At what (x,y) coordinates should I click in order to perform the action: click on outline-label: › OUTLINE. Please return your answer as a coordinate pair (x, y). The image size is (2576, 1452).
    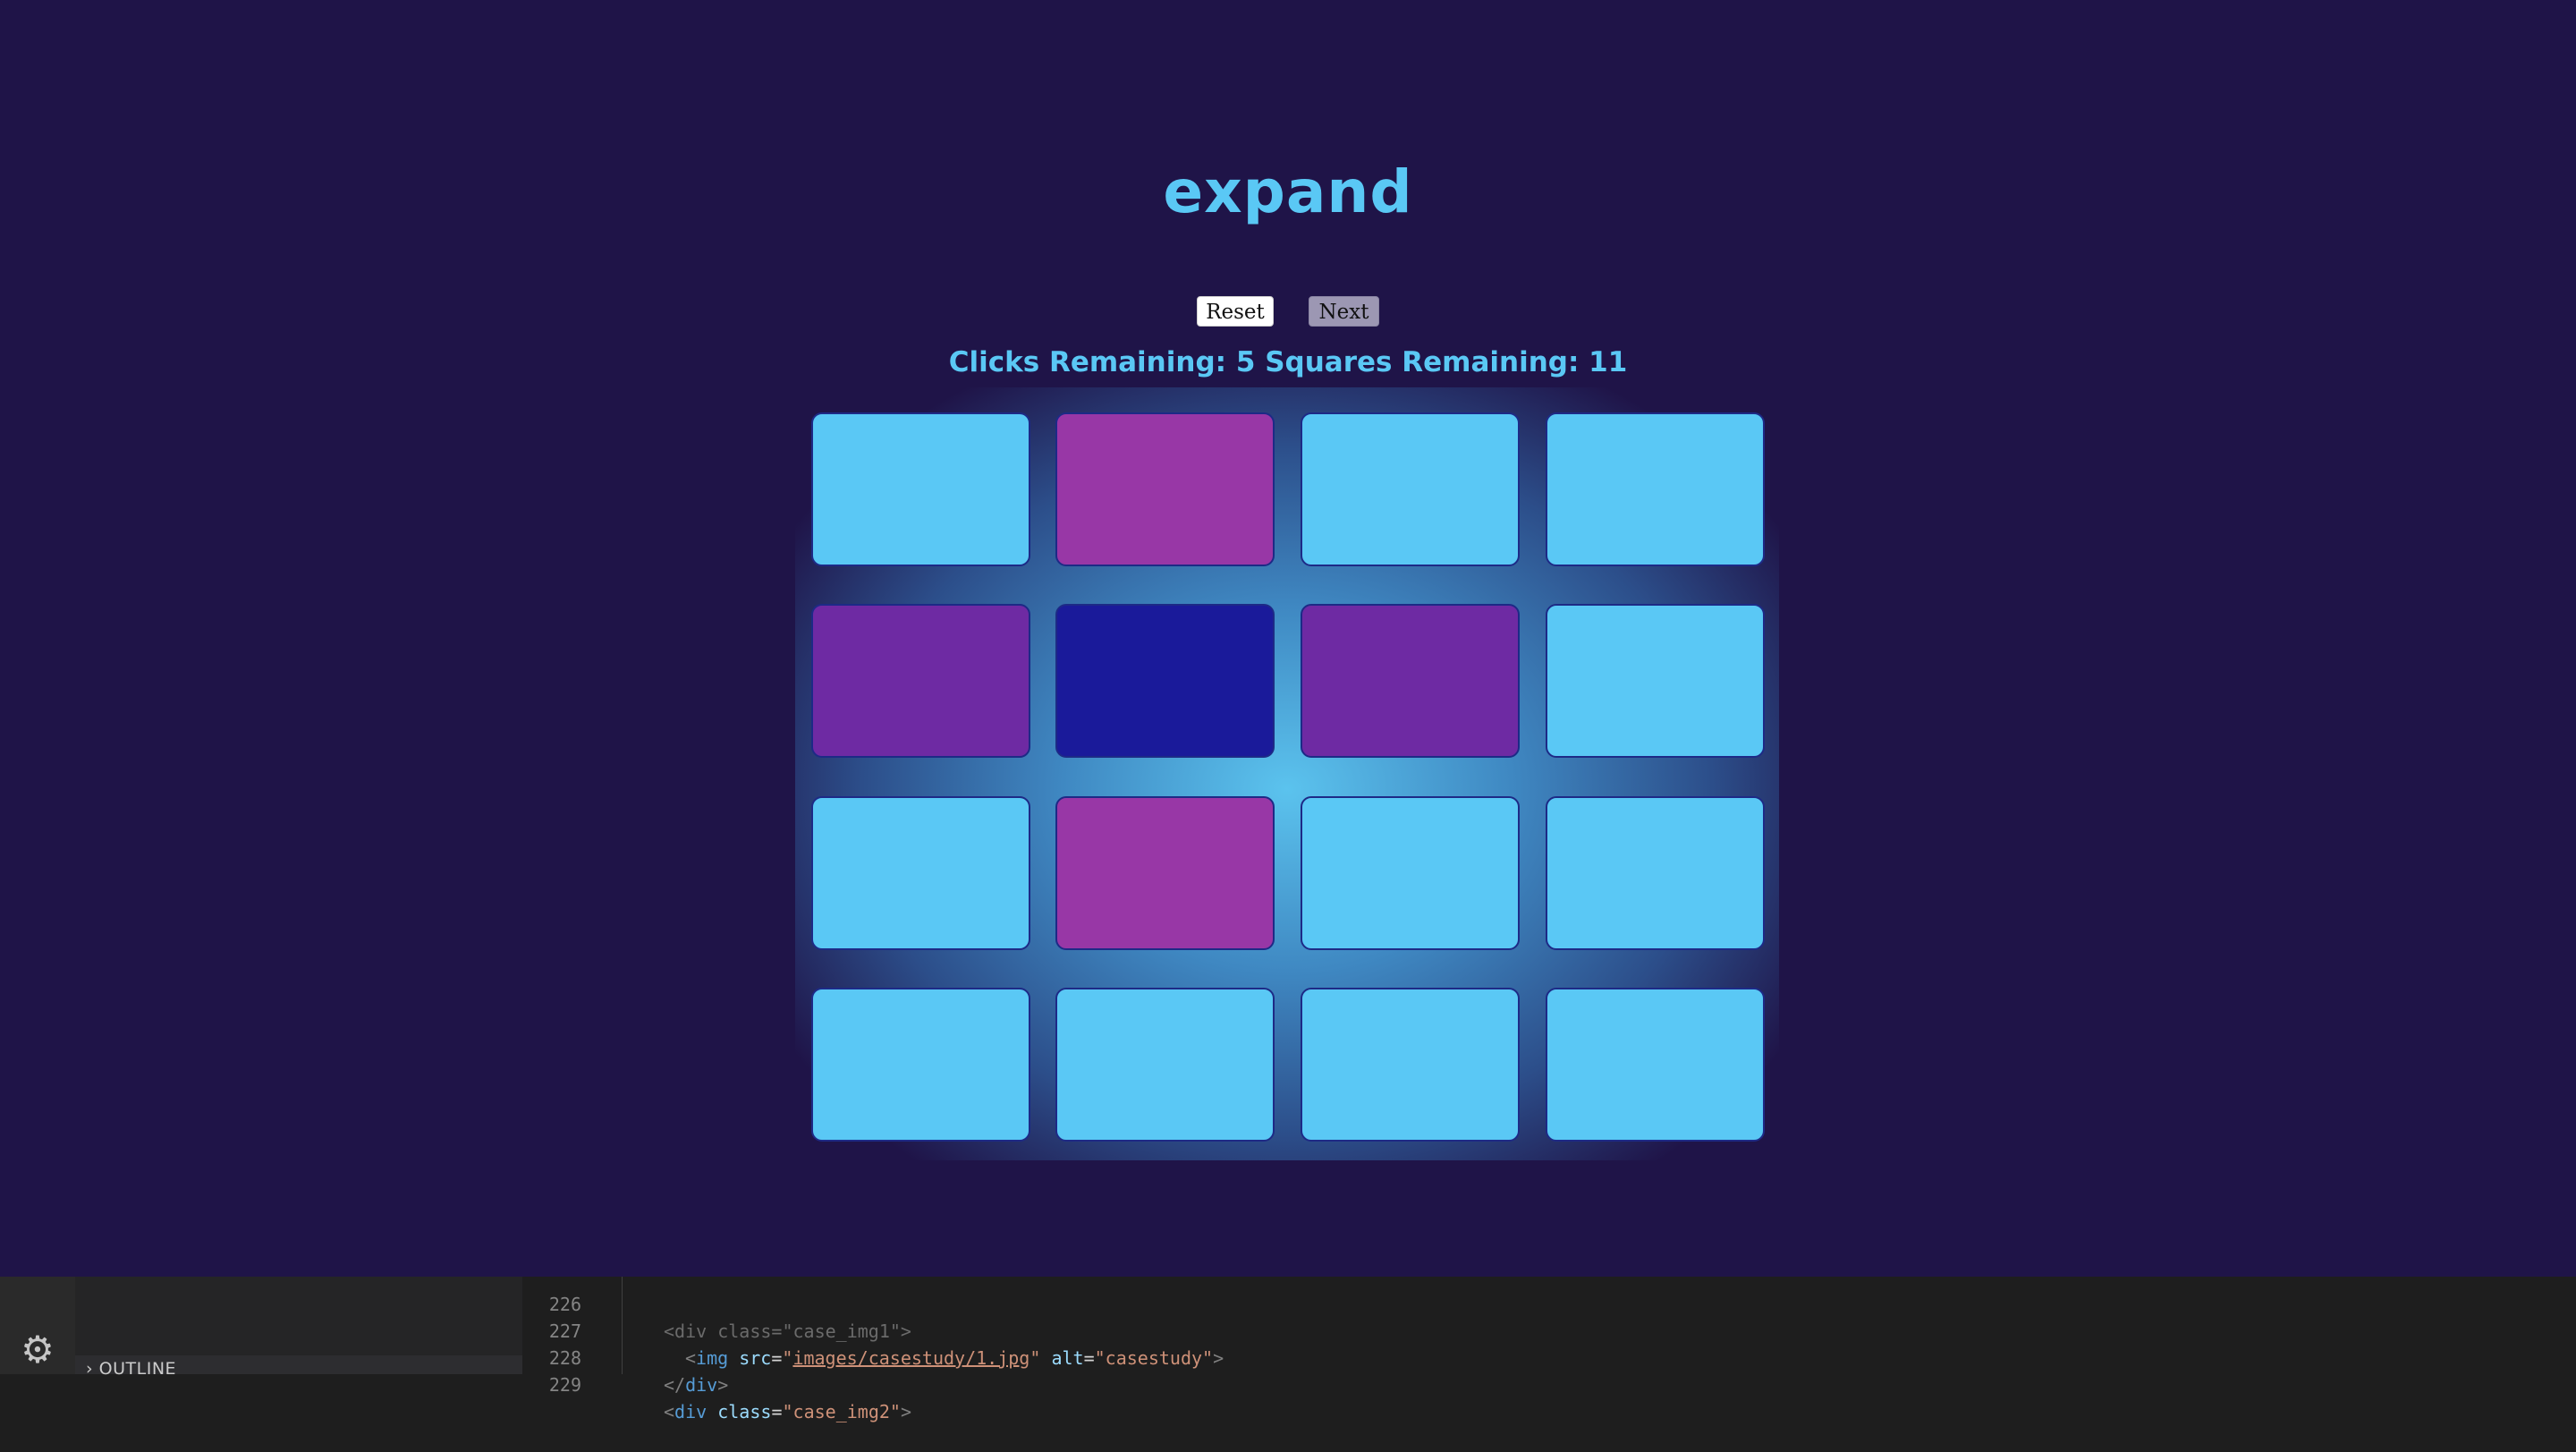
    Looking at the image, I should click on (131, 1369).